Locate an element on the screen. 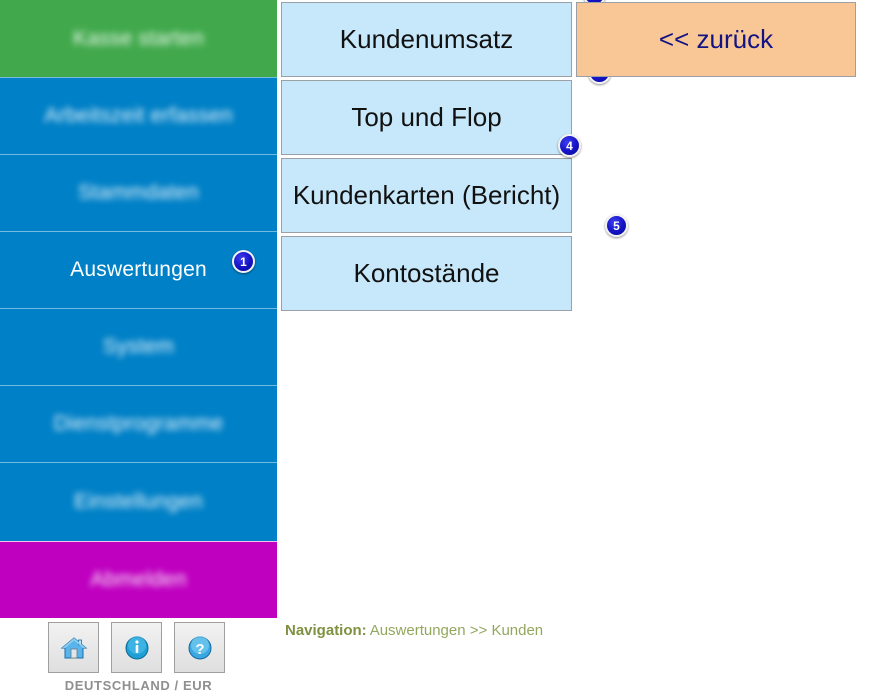  sidebar-item-auswertungen: Auswertungen 1 is located at coordinates (138, 269).